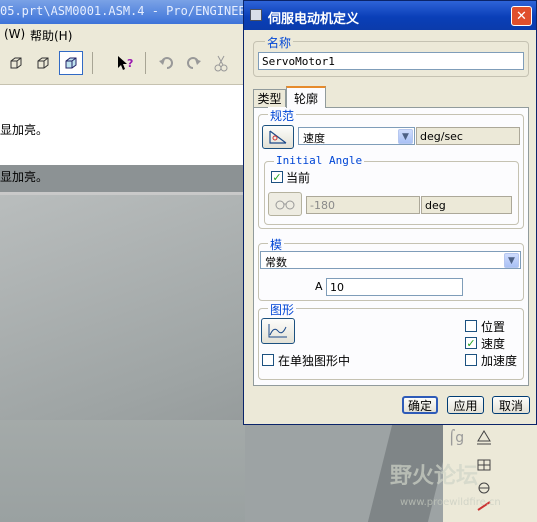 The height and width of the screenshot is (522, 537). What do you see at coordinates (256, 15) in the screenshot?
I see `dialog-app-icon` at bounding box center [256, 15].